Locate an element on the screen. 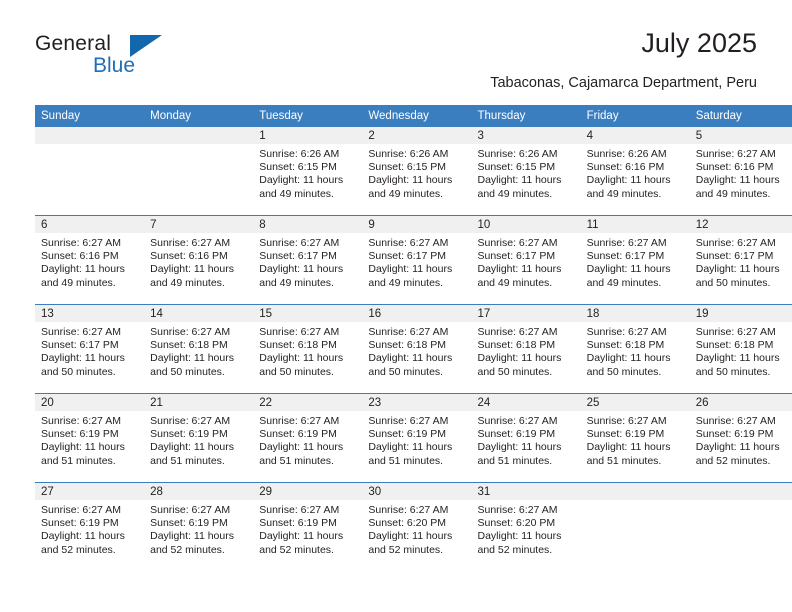 This screenshot has width=792, height=612. logo-text-blue: Blue is located at coordinates (114, 65).